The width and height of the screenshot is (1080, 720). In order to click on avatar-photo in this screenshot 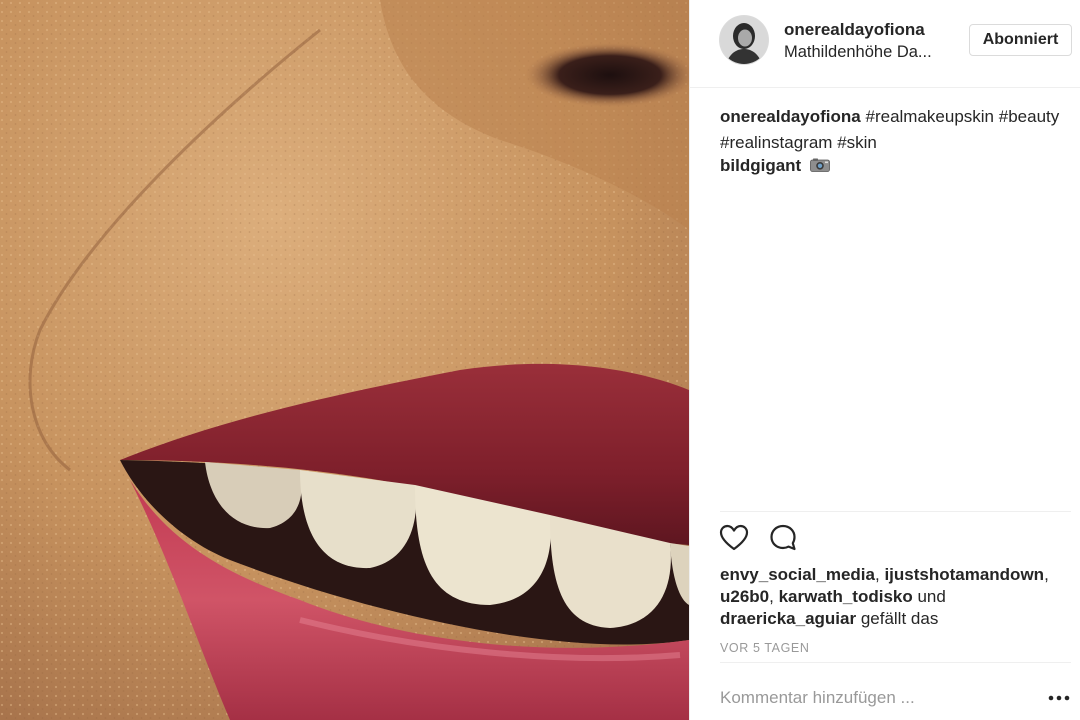, I will do `click(744, 40)`.